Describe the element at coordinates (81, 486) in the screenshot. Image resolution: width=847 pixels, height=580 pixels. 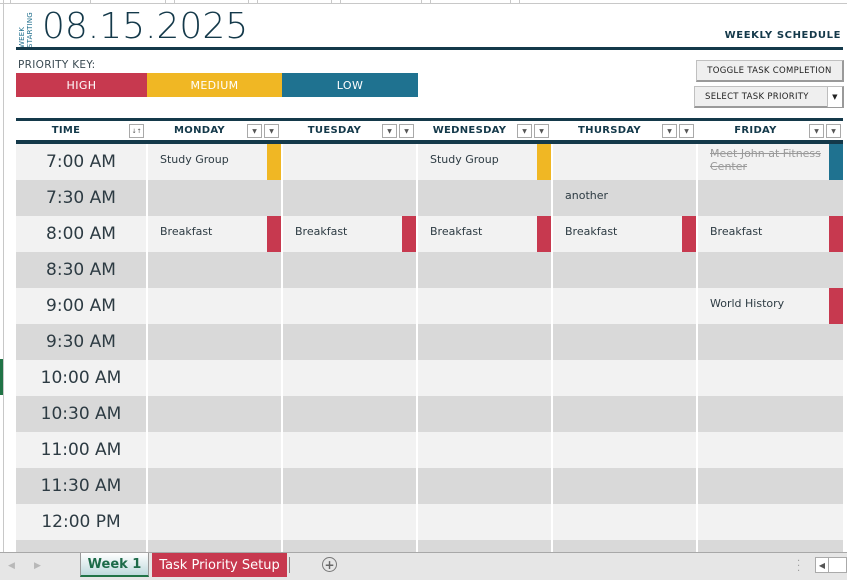
I see `time-cell: 11:30 AM` at that location.